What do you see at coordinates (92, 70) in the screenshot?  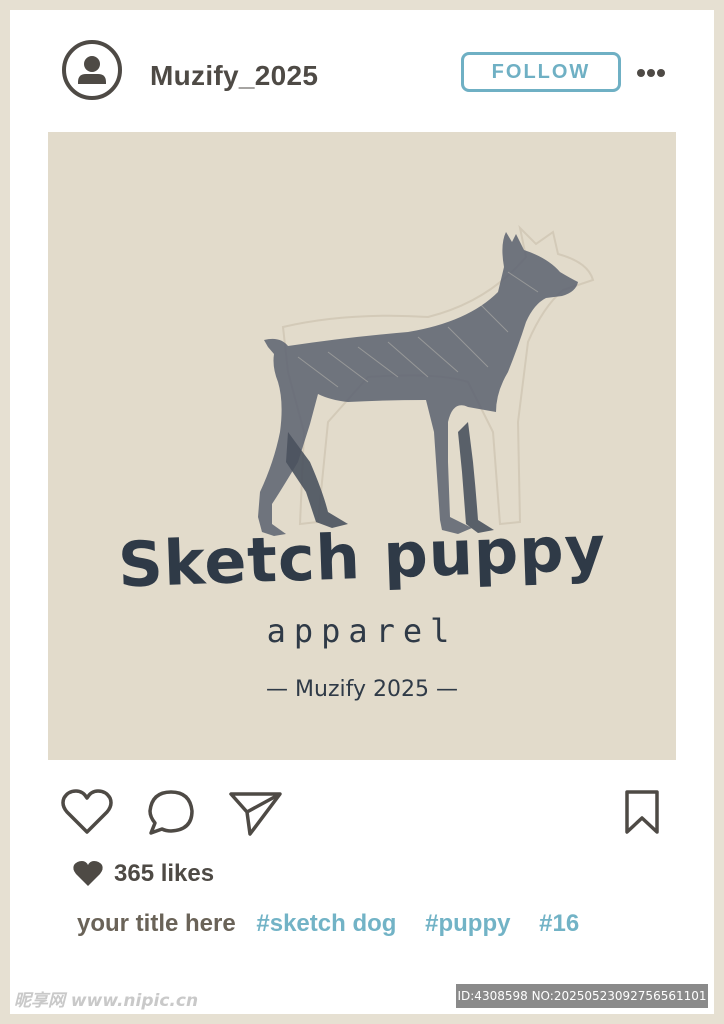 I see `user-avatar-icon` at bounding box center [92, 70].